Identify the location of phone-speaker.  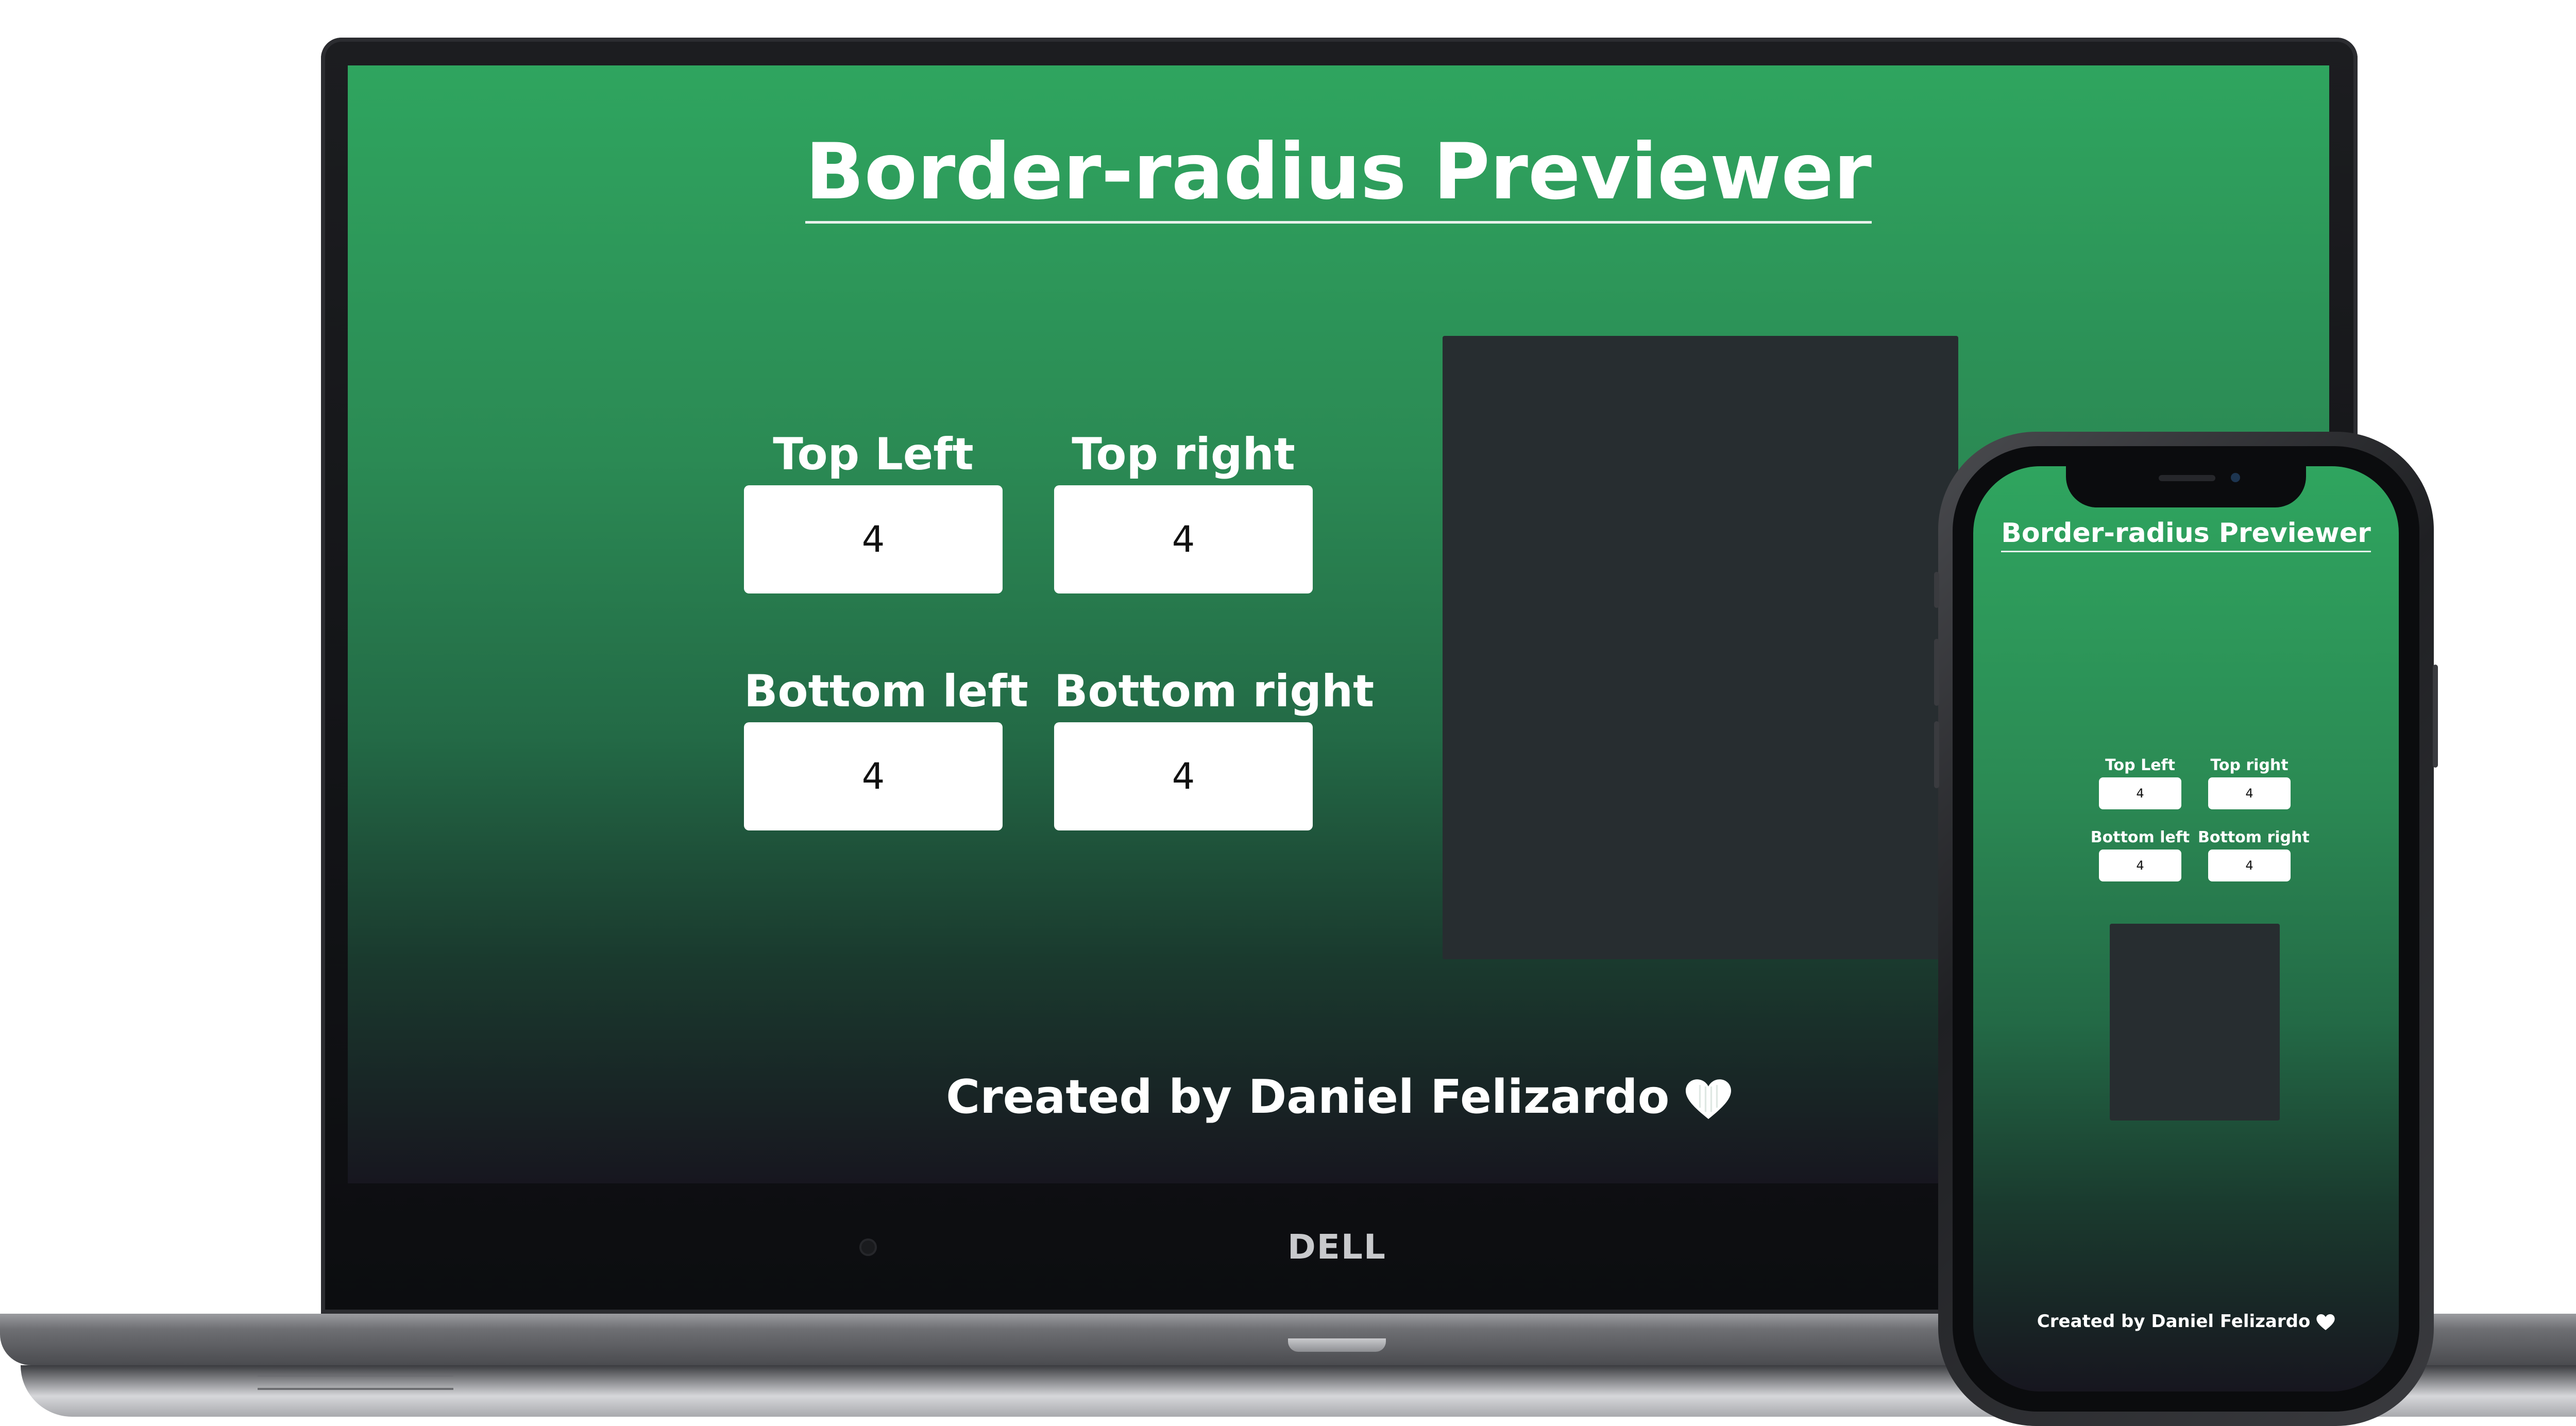
(2187, 478).